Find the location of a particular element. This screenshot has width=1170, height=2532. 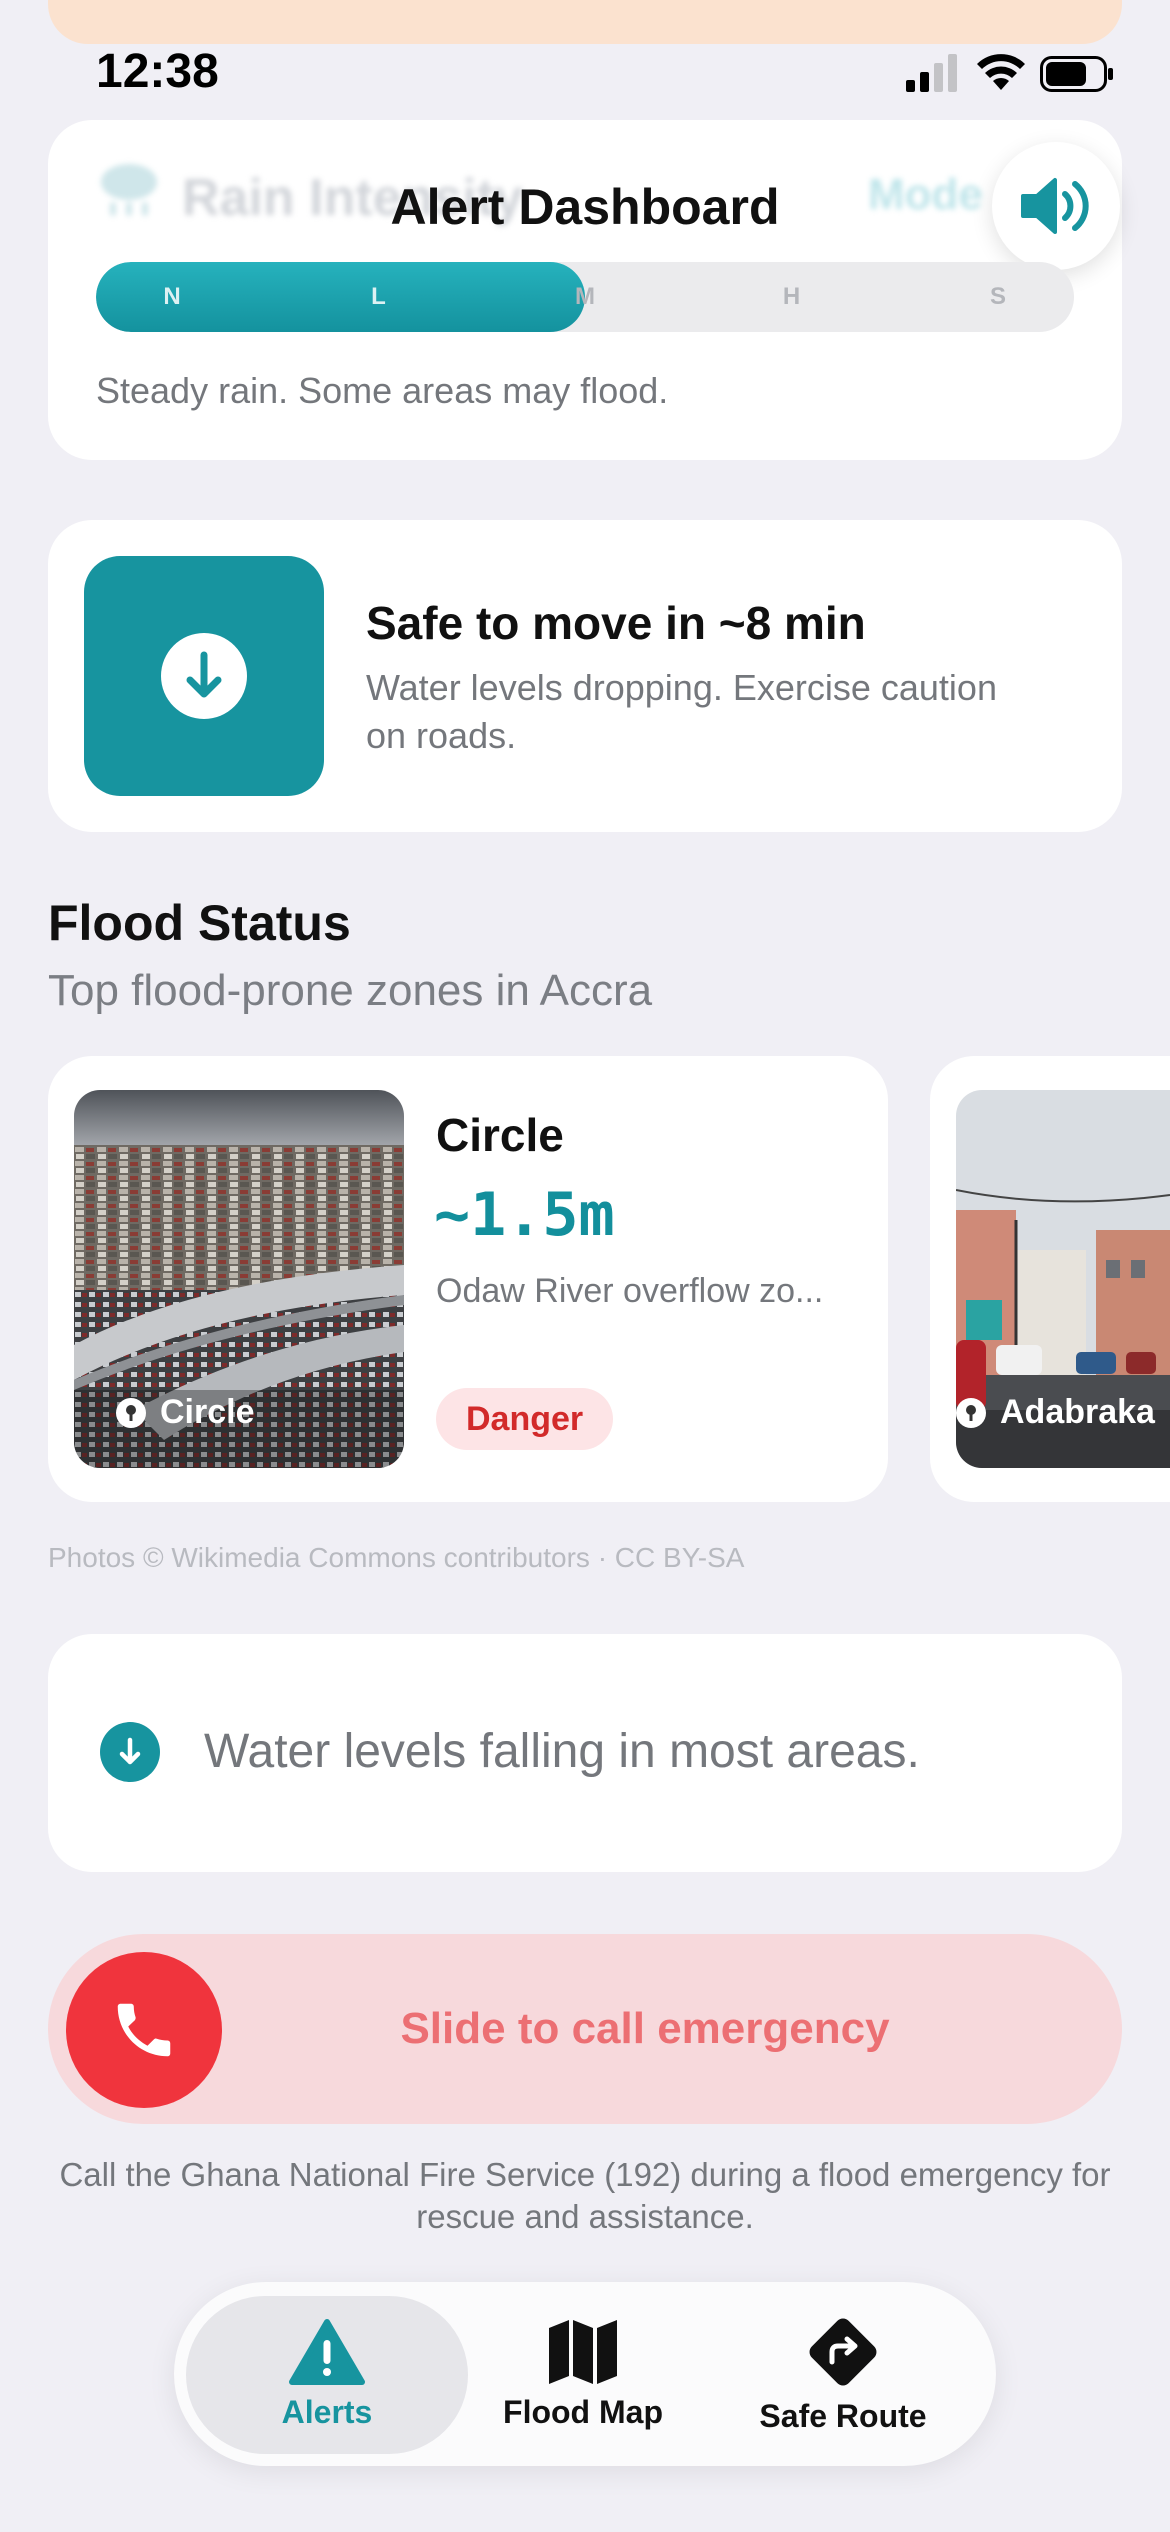

safe-status-tile is located at coordinates (204, 676).